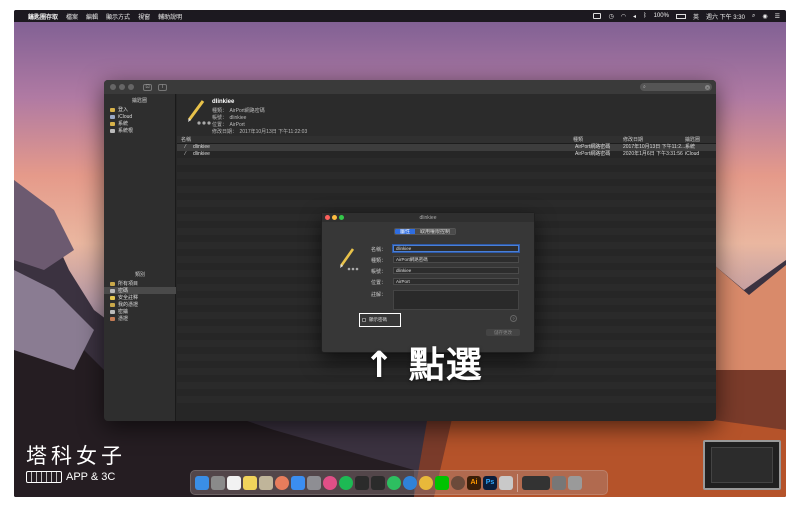 The width and height of the screenshot is (800, 509). Describe the element at coordinates (610, 16) in the screenshot. I see `clock-icon: ◷` at that location.